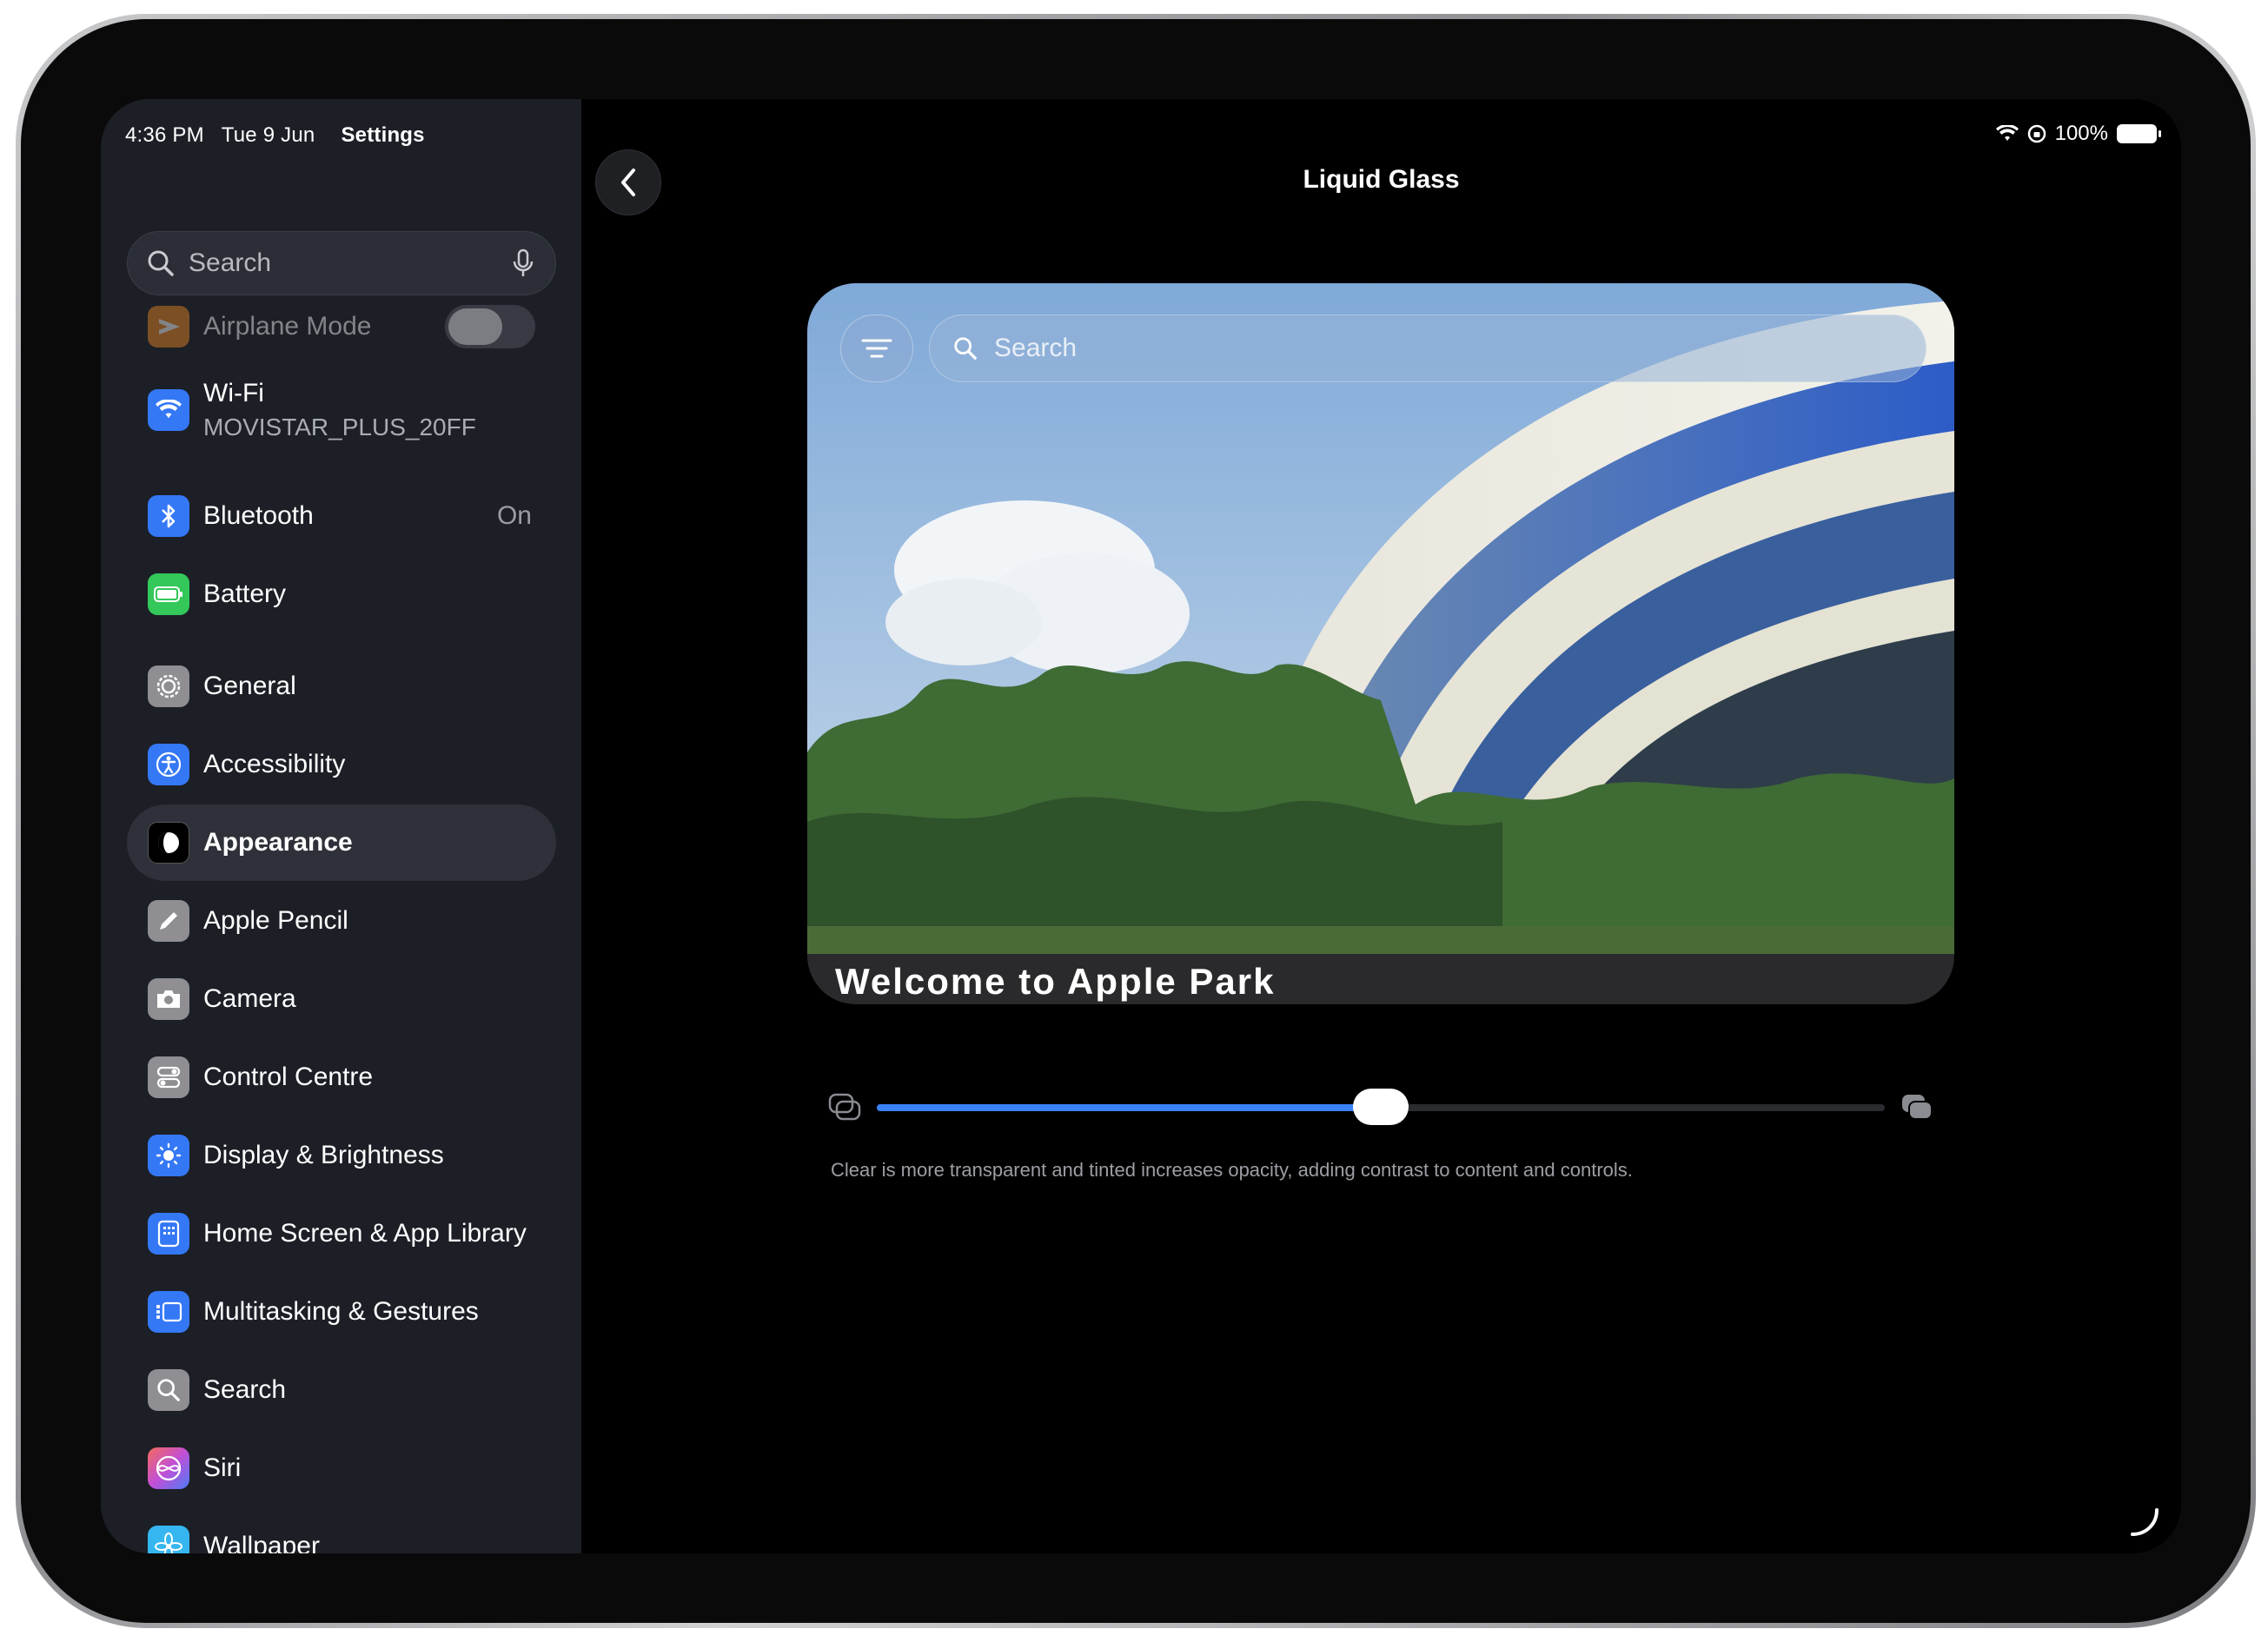  What do you see at coordinates (341, 1530) in the screenshot?
I see `sidebar-item-wallpaper: Wallpaper` at bounding box center [341, 1530].